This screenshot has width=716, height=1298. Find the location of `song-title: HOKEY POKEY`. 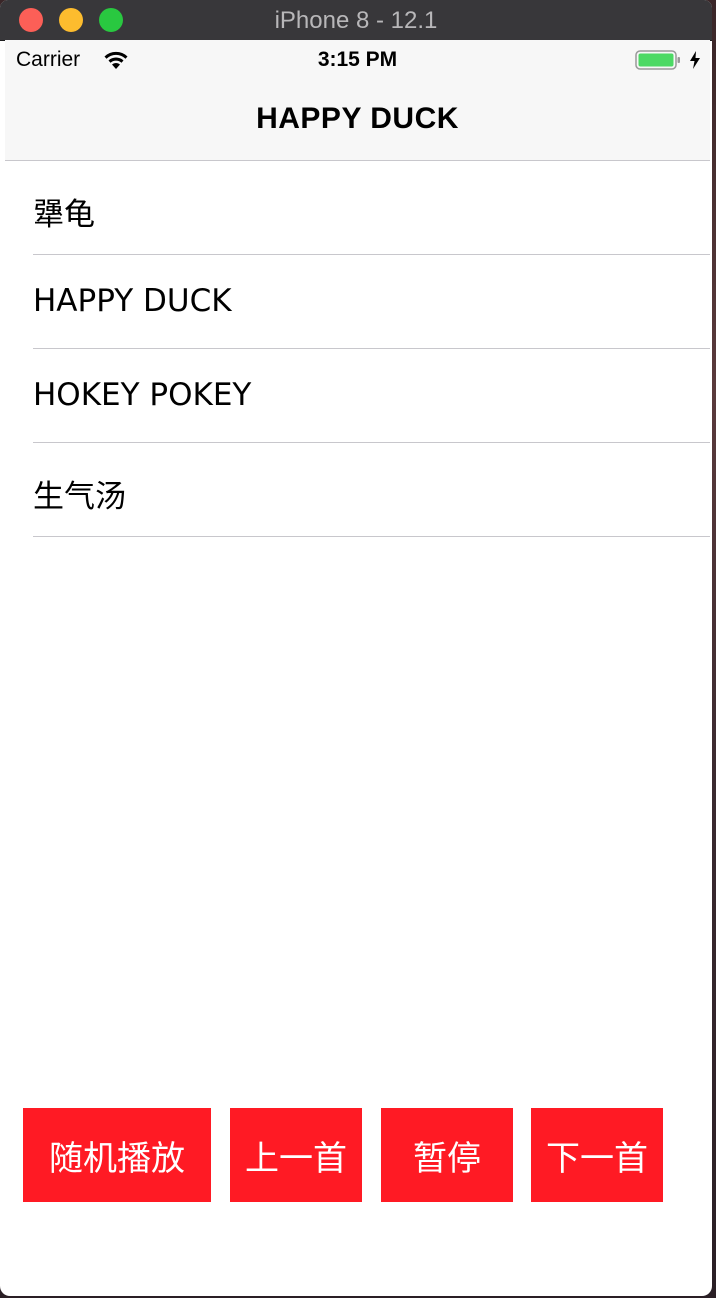

song-title: HOKEY POKEY is located at coordinates (142, 395).